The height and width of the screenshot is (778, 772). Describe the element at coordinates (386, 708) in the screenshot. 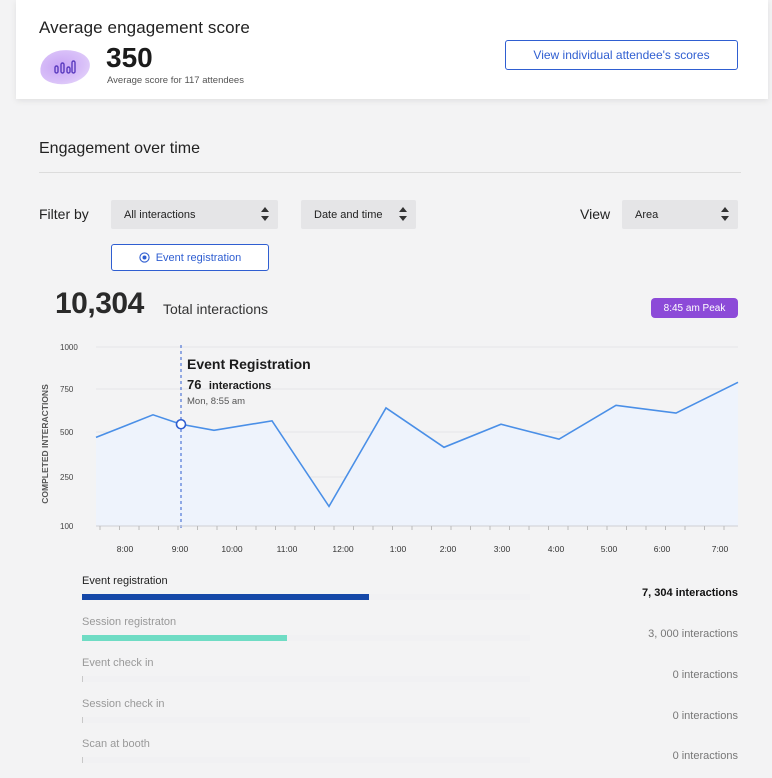

I see `breakdown-row: Session check in 0 interactions` at that location.